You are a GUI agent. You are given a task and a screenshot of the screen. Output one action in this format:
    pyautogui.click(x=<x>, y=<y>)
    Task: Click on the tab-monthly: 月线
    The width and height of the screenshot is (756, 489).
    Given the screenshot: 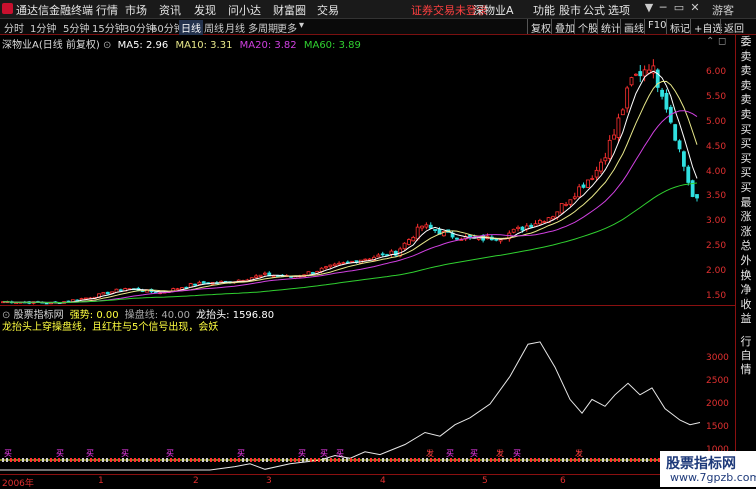 What is the action you would take?
    pyautogui.click(x=235, y=27)
    